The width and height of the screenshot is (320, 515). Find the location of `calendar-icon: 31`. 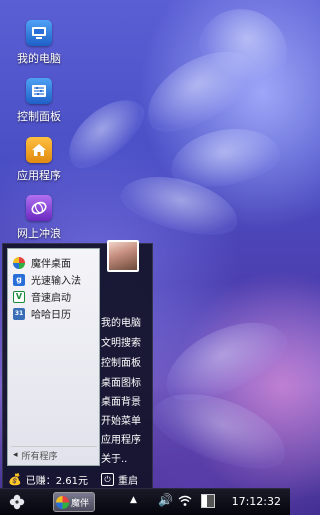

calendar-icon: 31 is located at coordinates (19, 313).